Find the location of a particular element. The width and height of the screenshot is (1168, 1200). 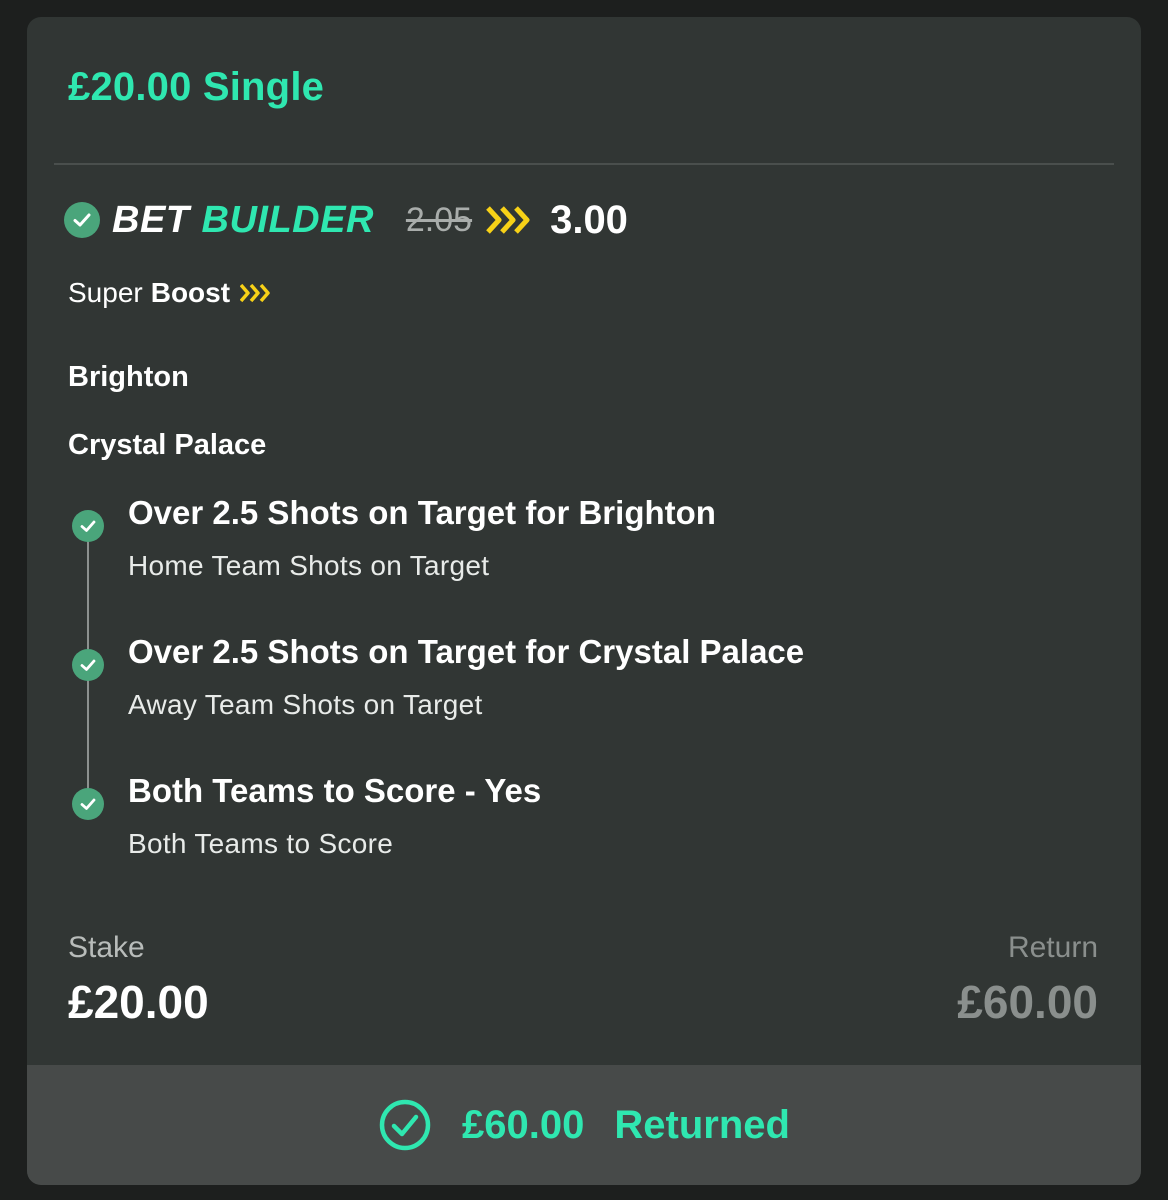

leg-title: Over 2.5 Shots on Target for Brighton is located at coordinates (422, 512).